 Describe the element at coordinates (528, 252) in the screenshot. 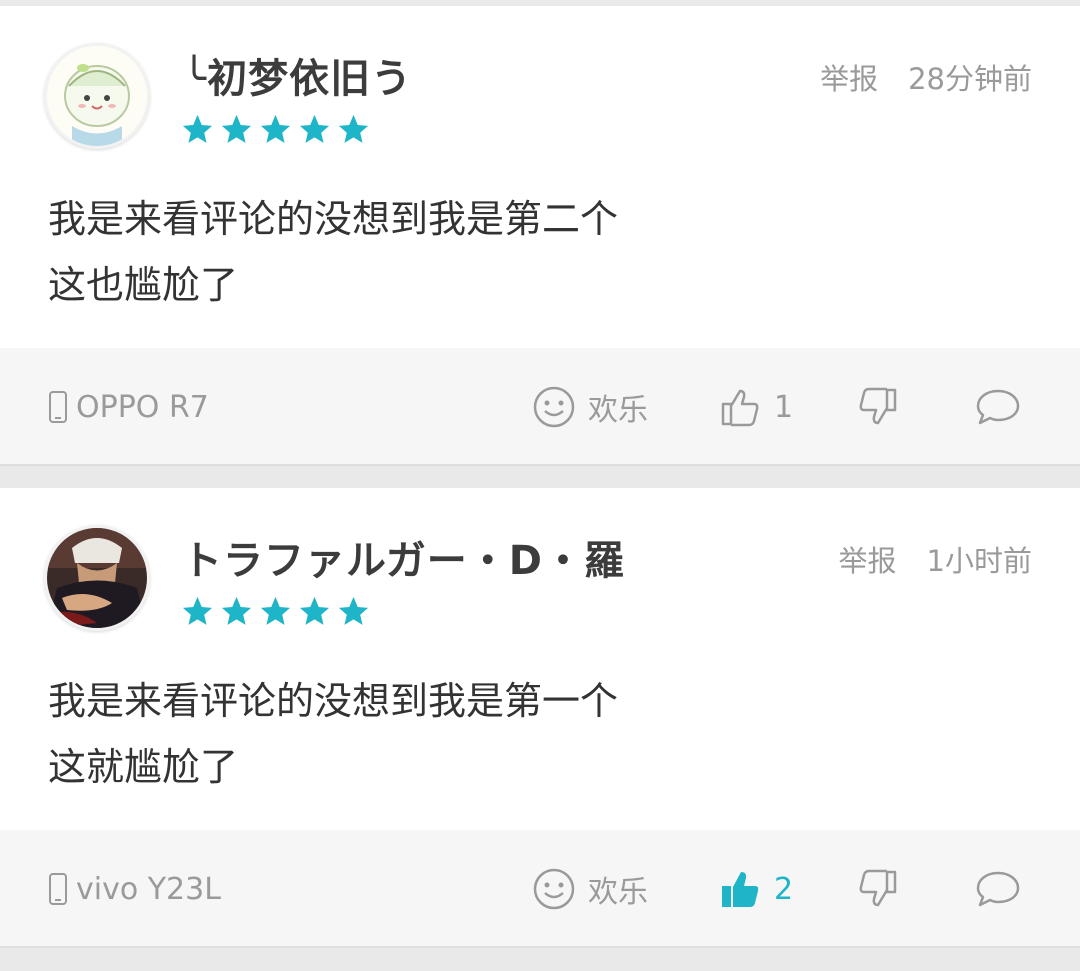

I see `comment-content: 我是来看评论的没想到我是第二个 这也尴尬了` at that location.